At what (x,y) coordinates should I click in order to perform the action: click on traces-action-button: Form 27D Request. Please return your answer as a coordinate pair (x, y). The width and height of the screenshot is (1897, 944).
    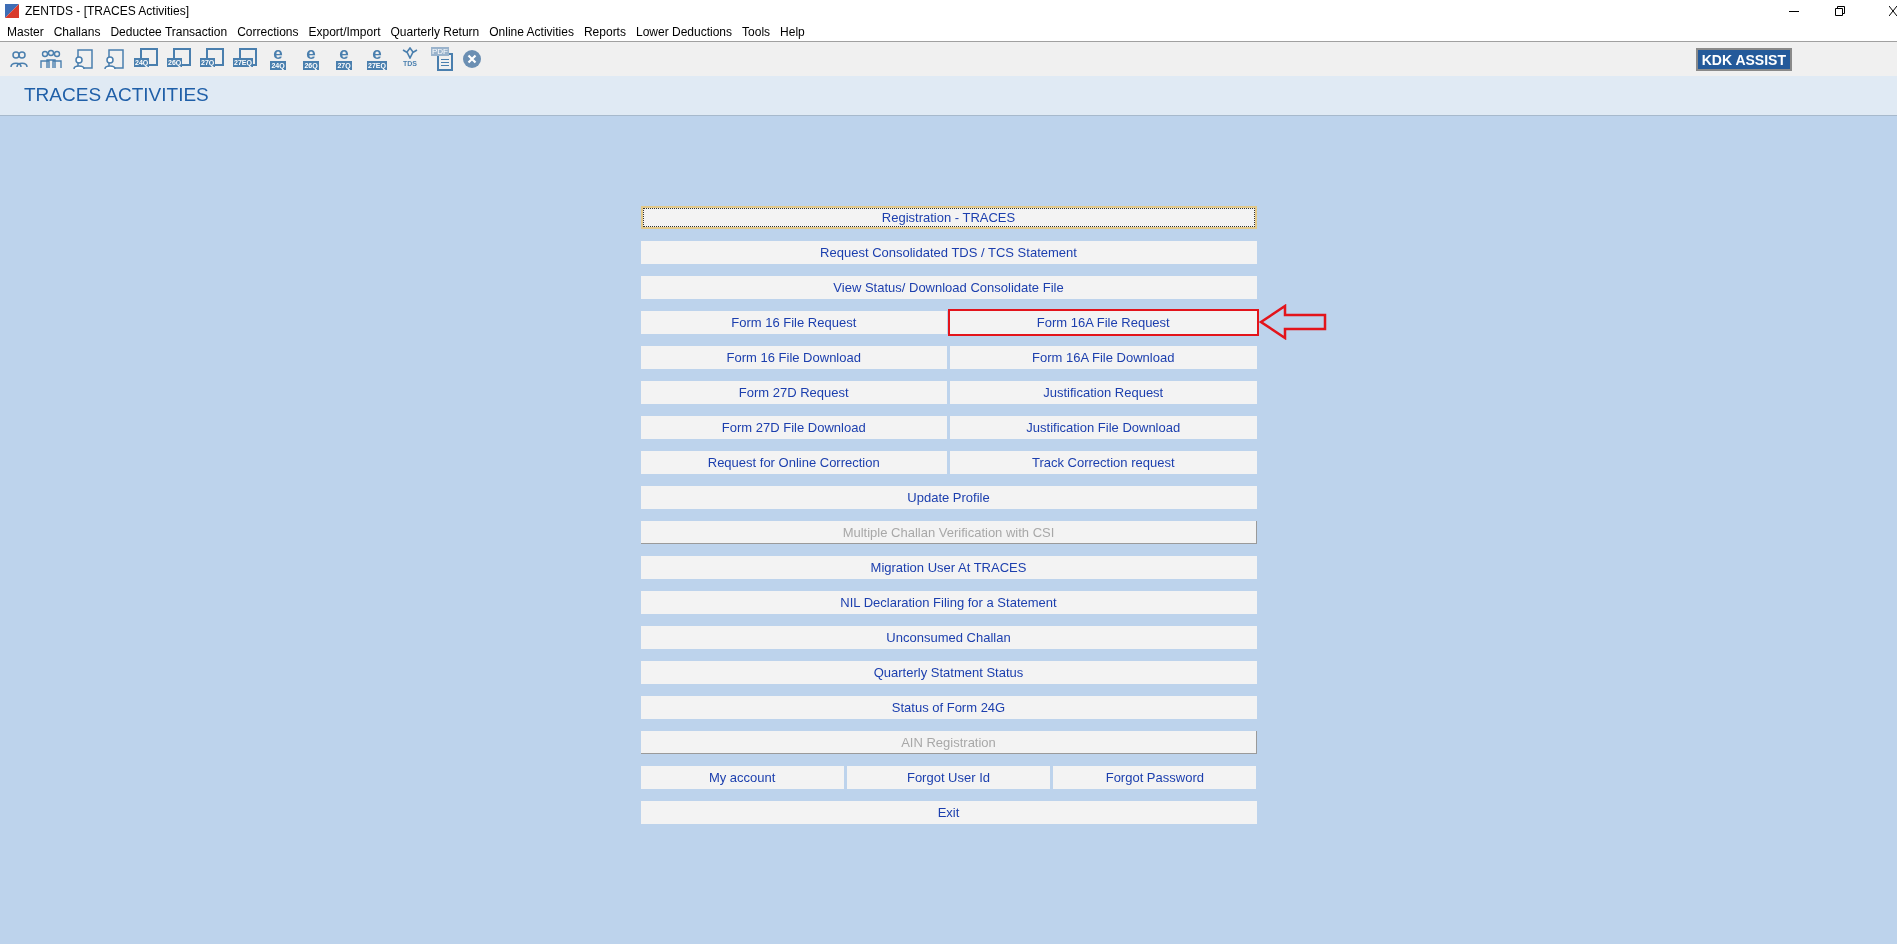
    Looking at the image, I should click on (793, 392).